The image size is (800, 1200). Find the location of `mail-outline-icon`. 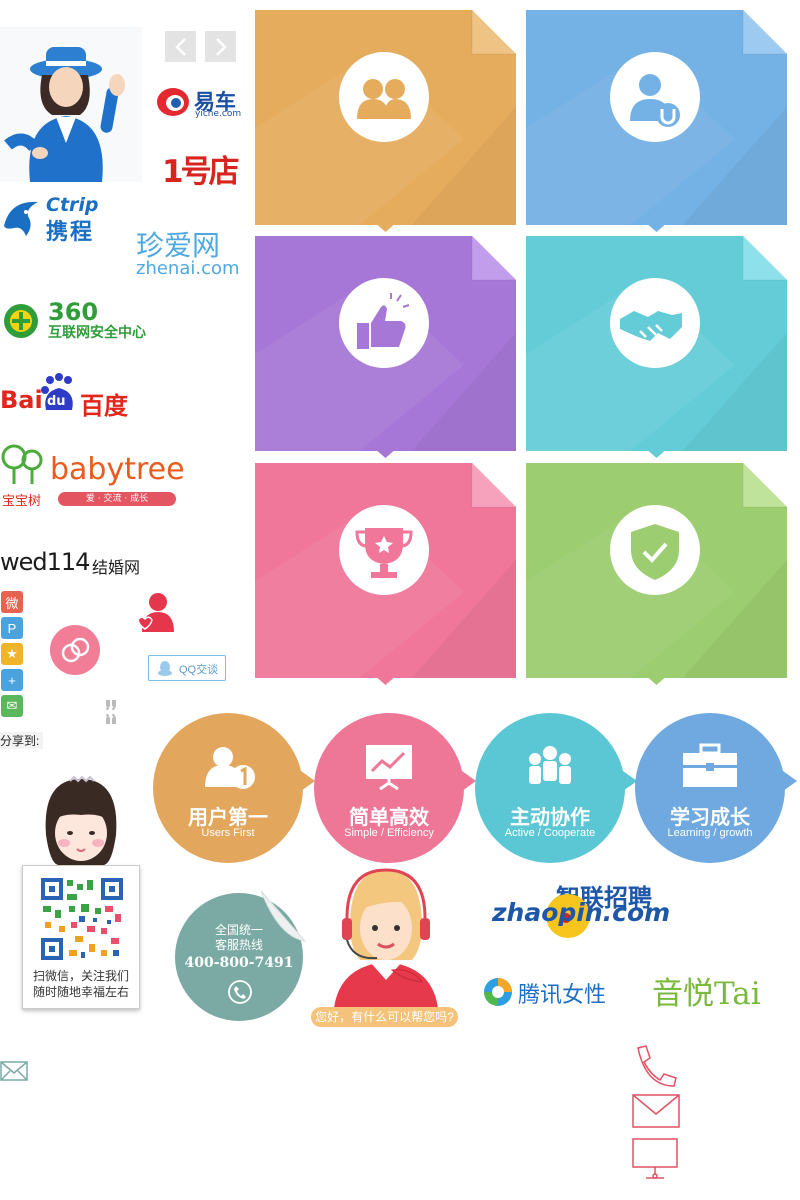

mail-outline-icon is located at coordinates (656, 1111).